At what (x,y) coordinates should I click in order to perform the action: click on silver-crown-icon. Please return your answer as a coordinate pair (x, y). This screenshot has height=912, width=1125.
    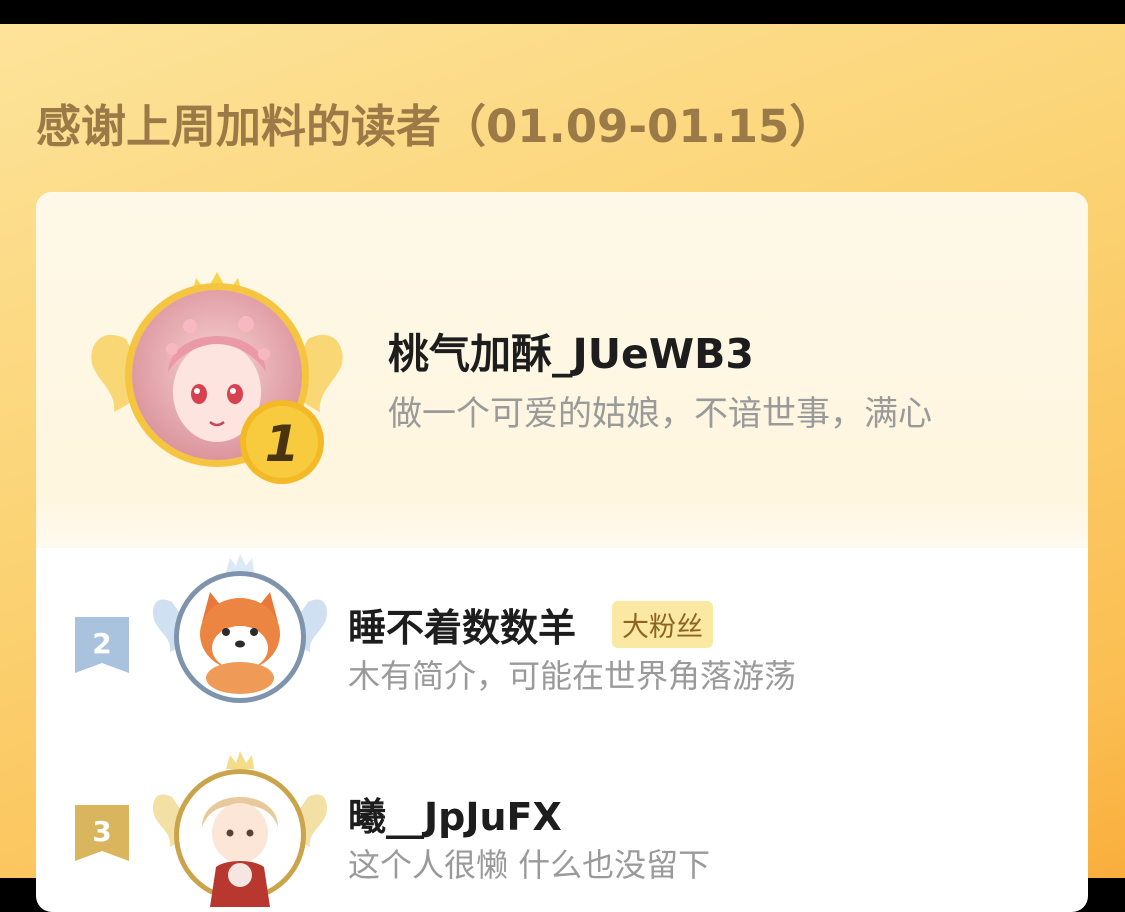
    Looking at the image, I should click on (240, 563).